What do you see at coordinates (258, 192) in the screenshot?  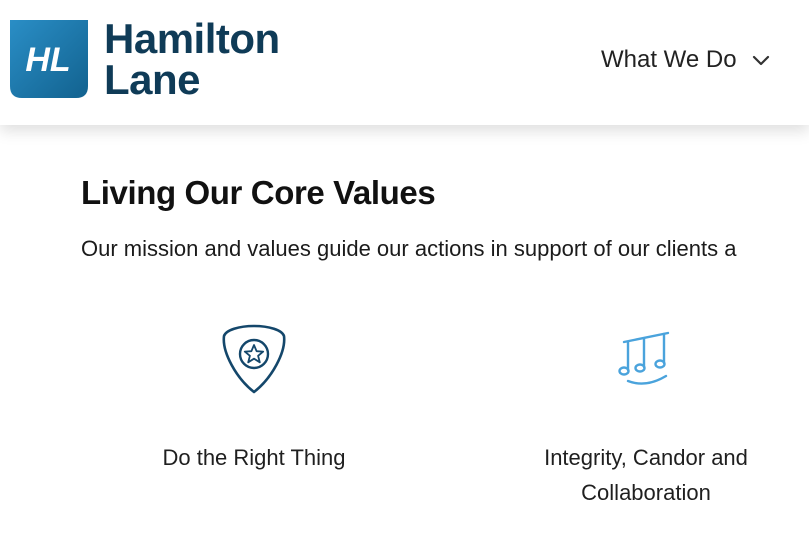 I see `section-title: Living Our Core Values` at bounding box center [258, 192].